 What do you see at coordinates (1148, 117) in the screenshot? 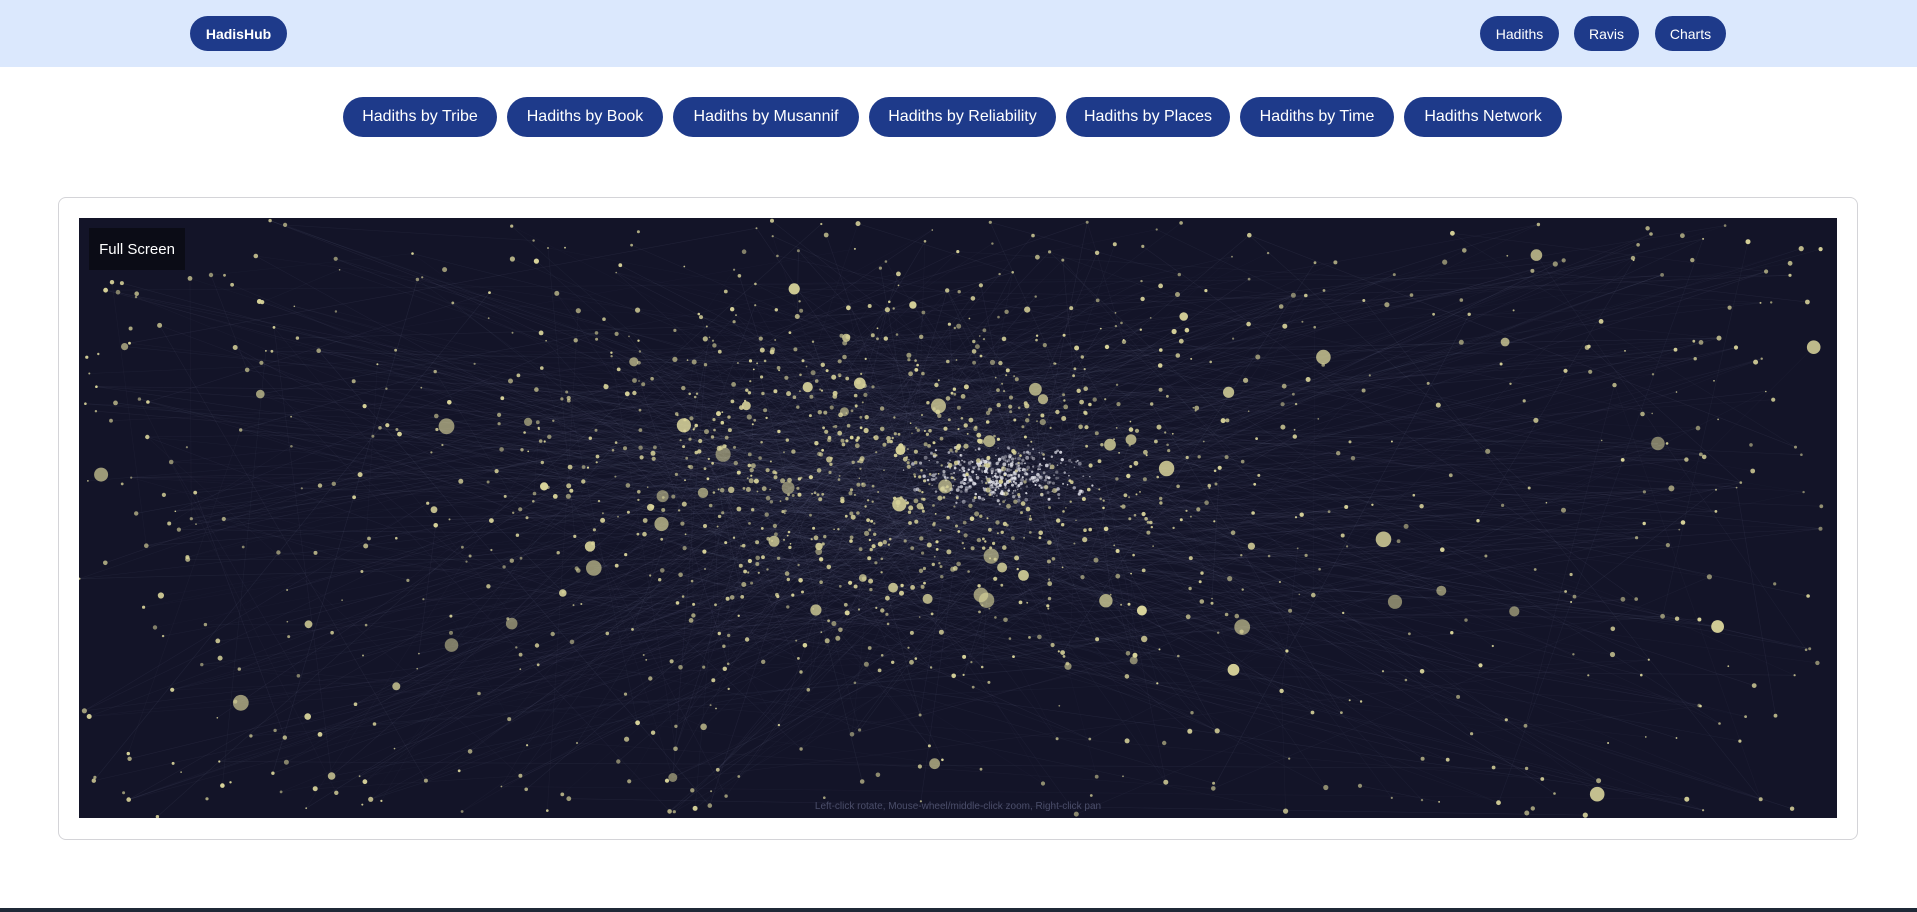
I see `tab-hadiths-by-places: Hadiths by Places` at bounding box center [1148, 117].